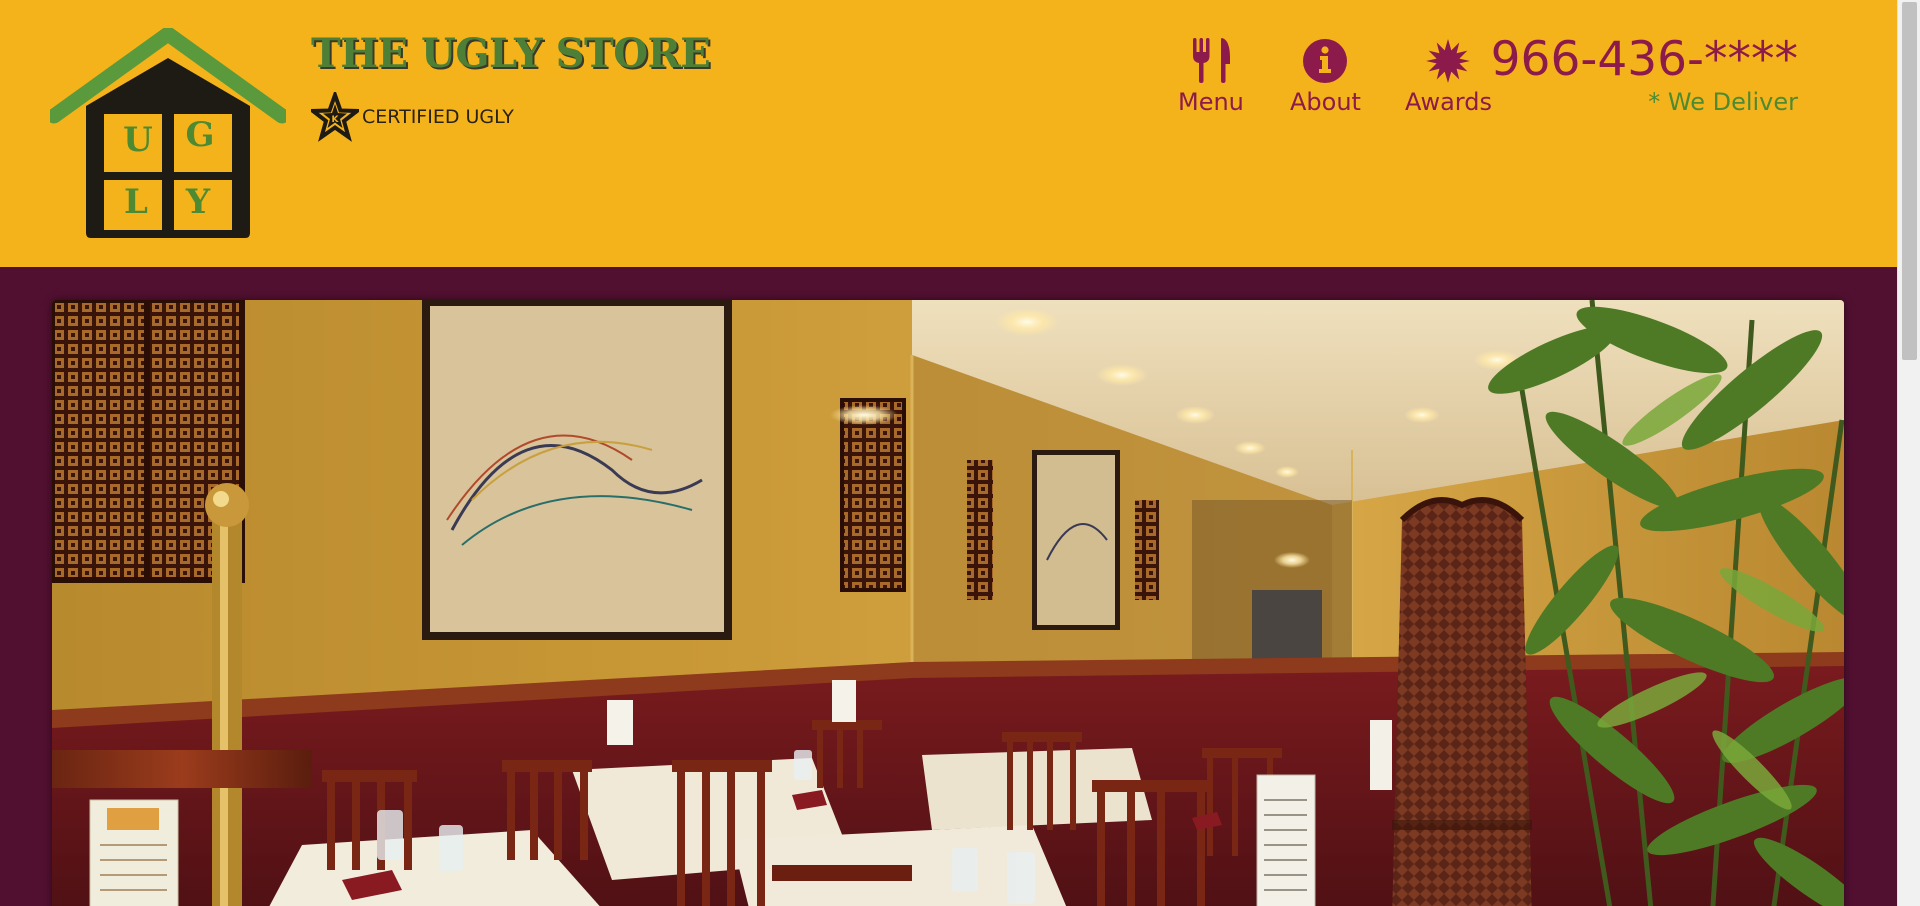  What do you see at coordinates (1448, 61) in the screenshot?
I see `award-burst-icon` at bounding box center [1448, 61].